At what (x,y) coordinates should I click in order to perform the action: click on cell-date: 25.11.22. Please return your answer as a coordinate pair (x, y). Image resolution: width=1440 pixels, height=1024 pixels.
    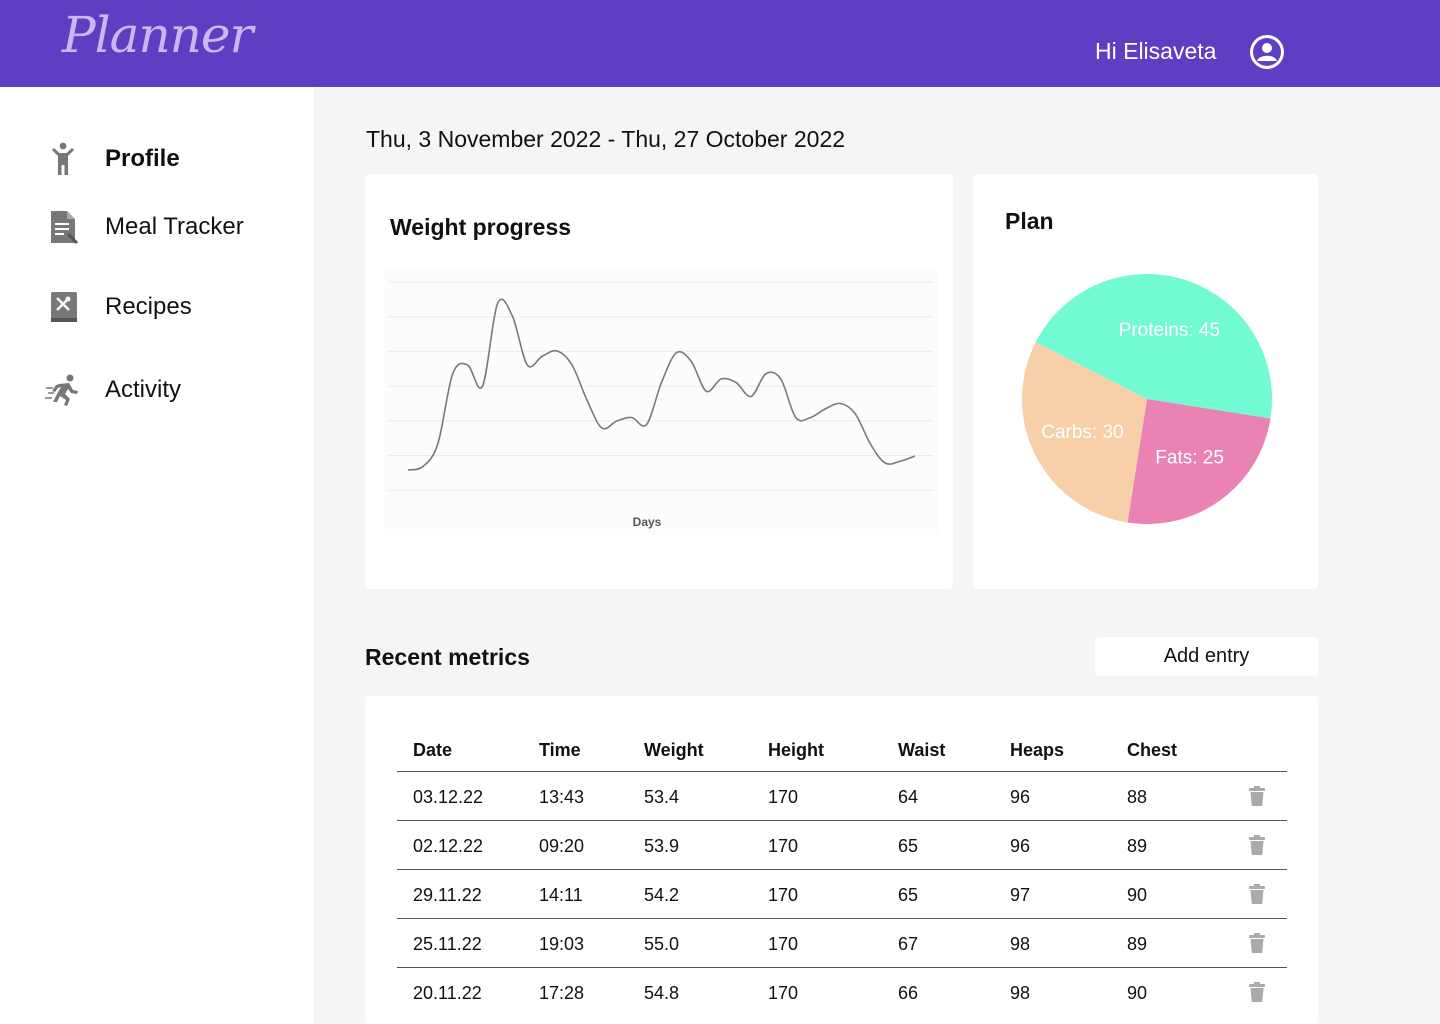
    Looking at the image, I should click on (447, 944).